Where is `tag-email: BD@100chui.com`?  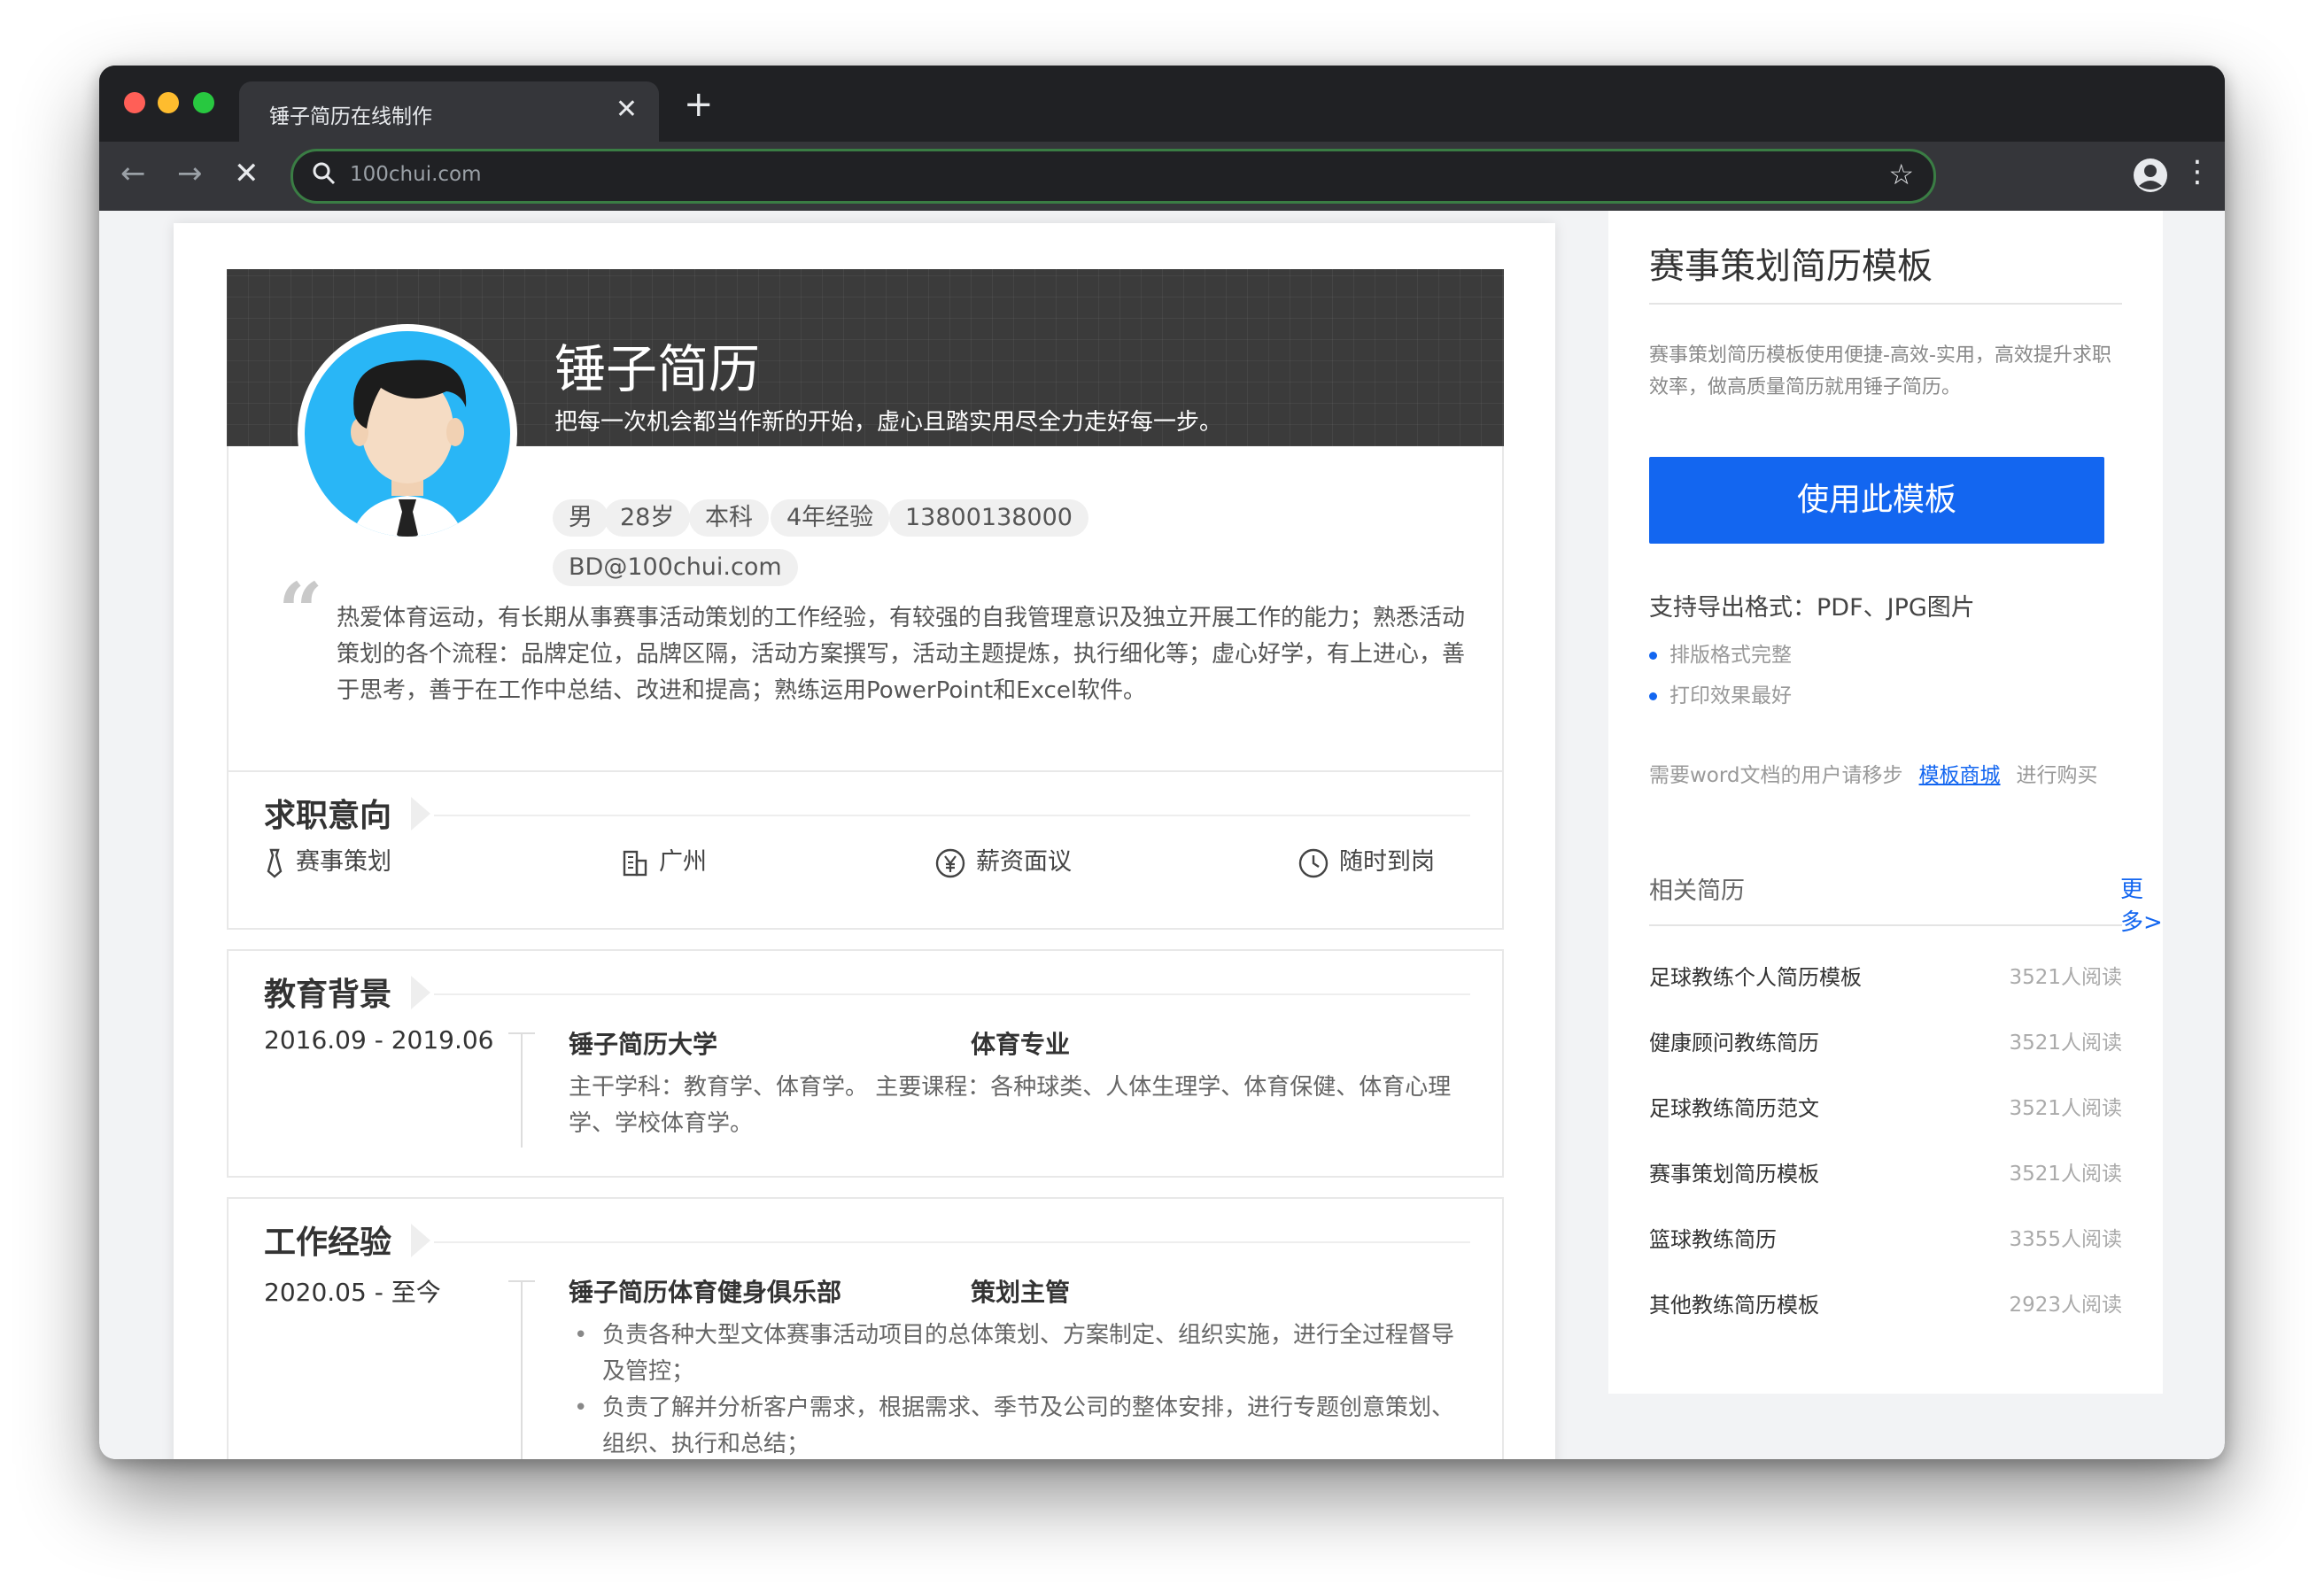
tag-email: BD@100chui.com is located at coordinates (675, 567).